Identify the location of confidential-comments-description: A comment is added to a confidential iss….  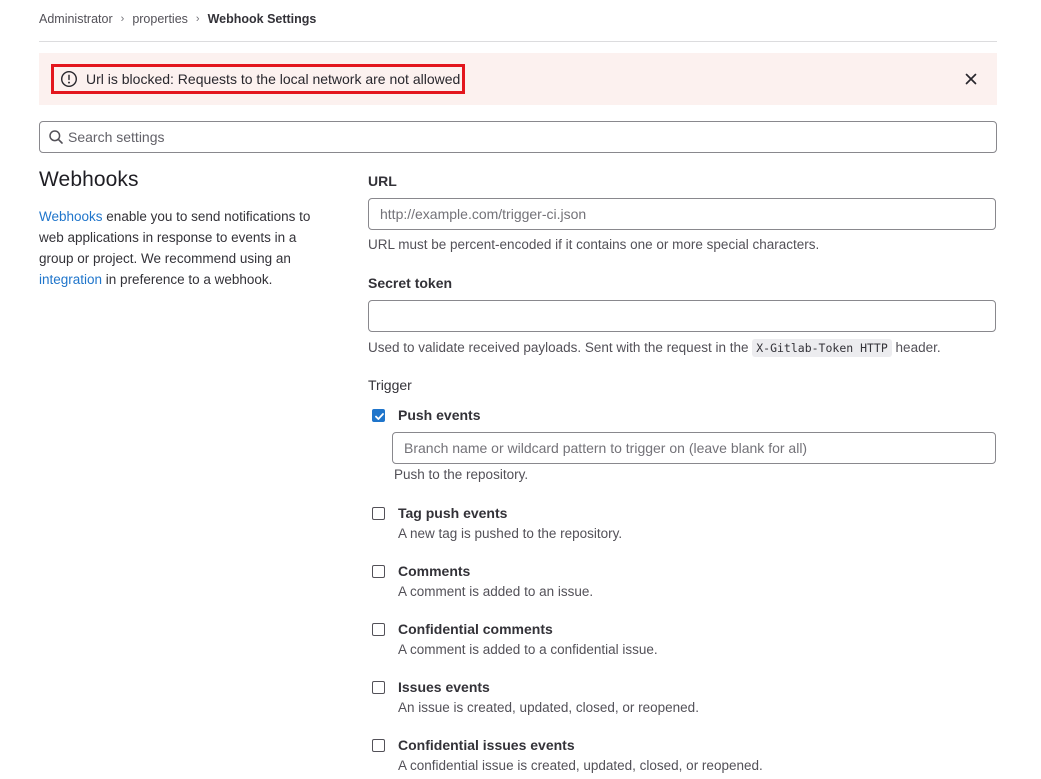
(528, 649).